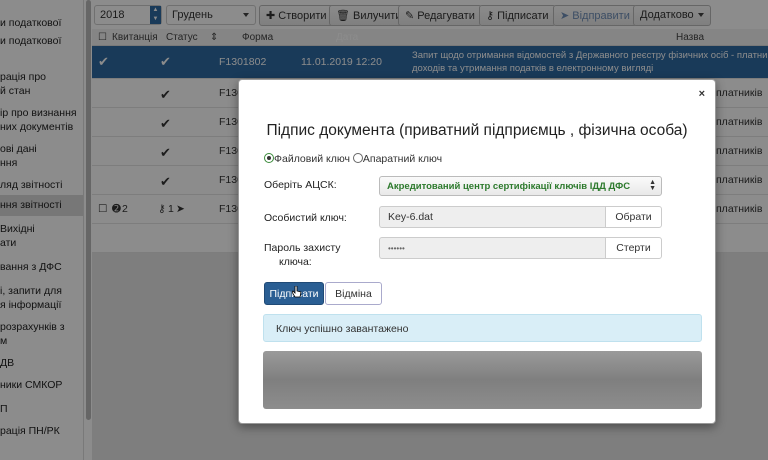  What do you see at coordinates (633, 217) in the screenshot?
I see `choose-file-button: Обрати` at bounding box center [633, 217].